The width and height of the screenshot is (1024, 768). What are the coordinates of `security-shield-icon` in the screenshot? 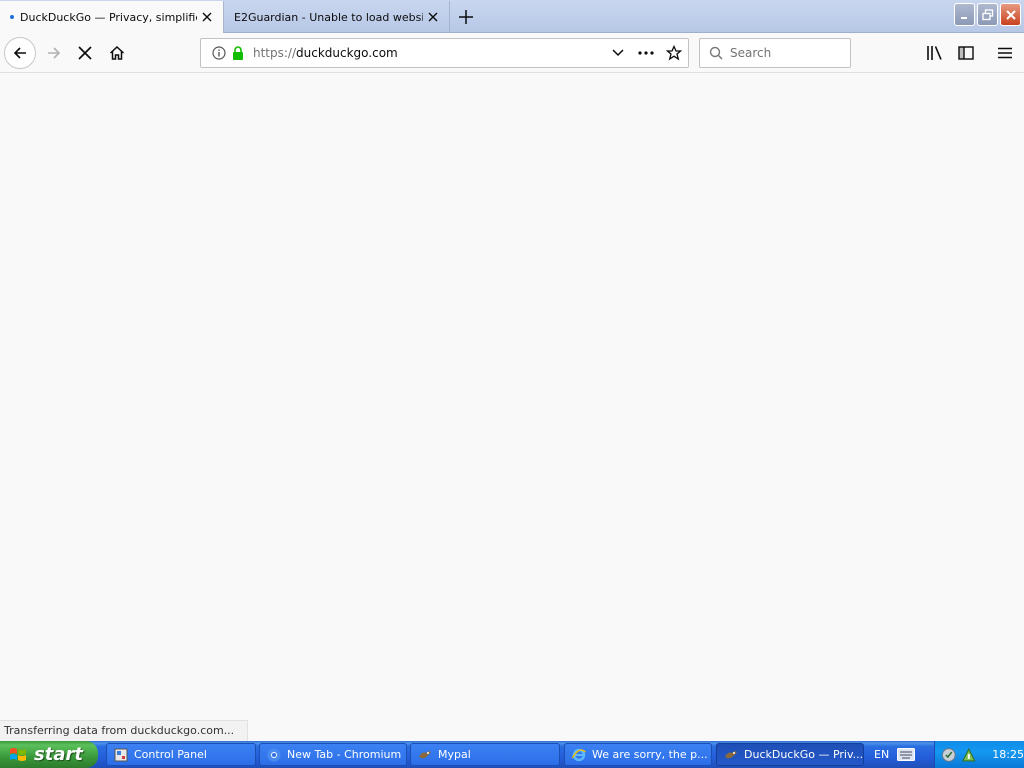 It's located at (949, 755).